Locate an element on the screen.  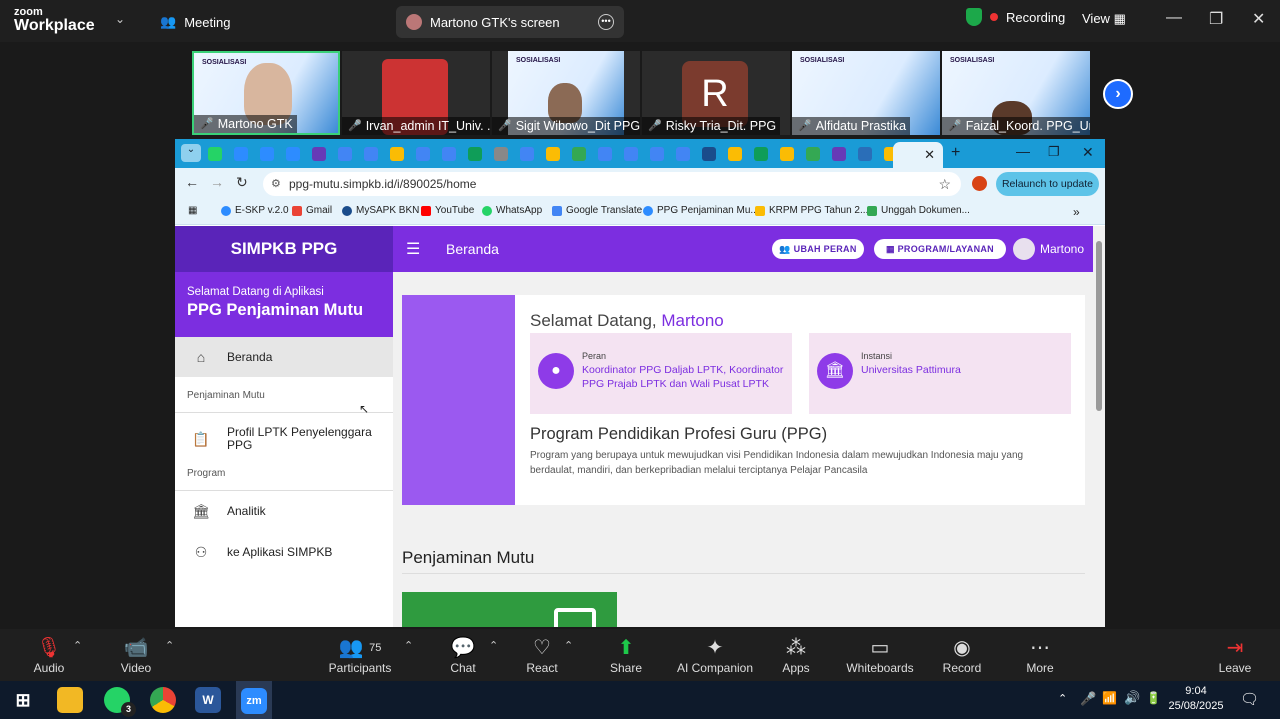
chrome-icon is located at coordinates (163, 700).